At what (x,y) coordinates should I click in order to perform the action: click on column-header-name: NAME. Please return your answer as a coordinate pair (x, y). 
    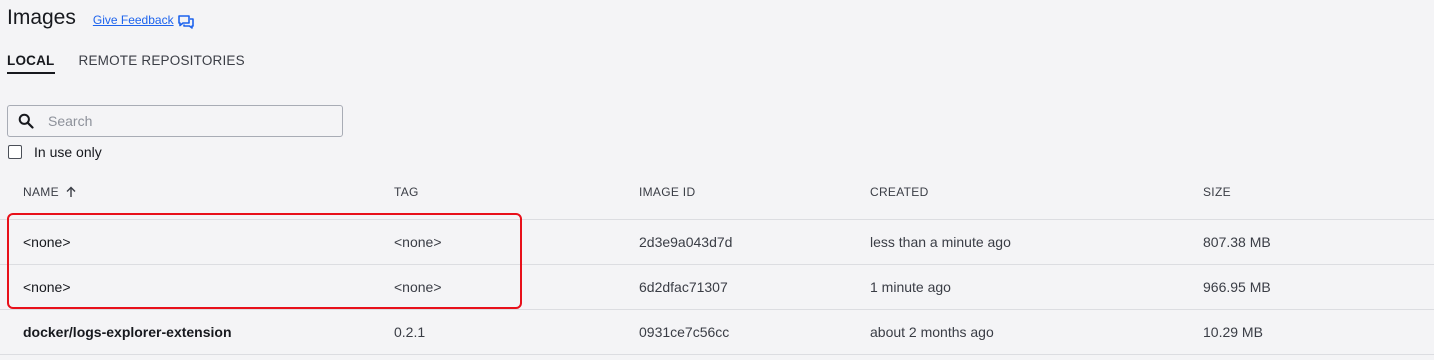
    Looking at the image, I should click on (50, 192).